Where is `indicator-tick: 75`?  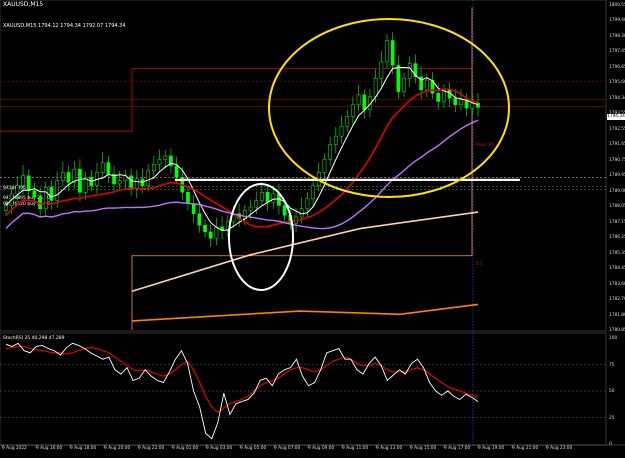 indicator-tick: 75 is located at coordinates (612, 365).